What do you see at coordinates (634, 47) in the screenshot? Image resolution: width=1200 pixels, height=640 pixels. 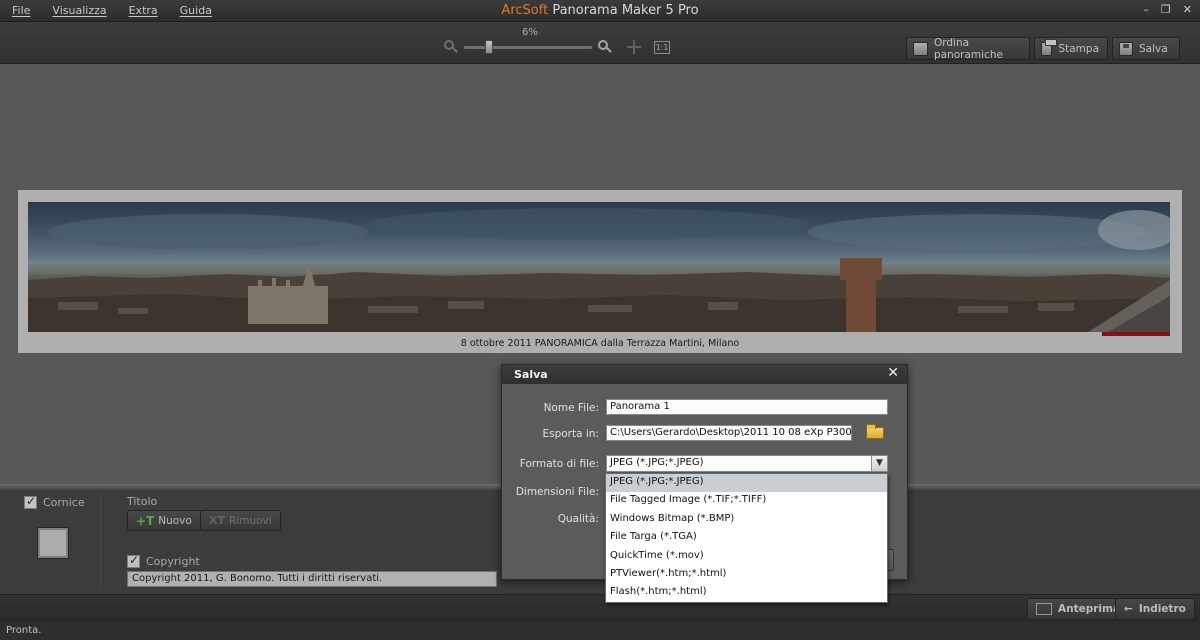 I see `pan-move-icon` at bounding box center [634, 47].